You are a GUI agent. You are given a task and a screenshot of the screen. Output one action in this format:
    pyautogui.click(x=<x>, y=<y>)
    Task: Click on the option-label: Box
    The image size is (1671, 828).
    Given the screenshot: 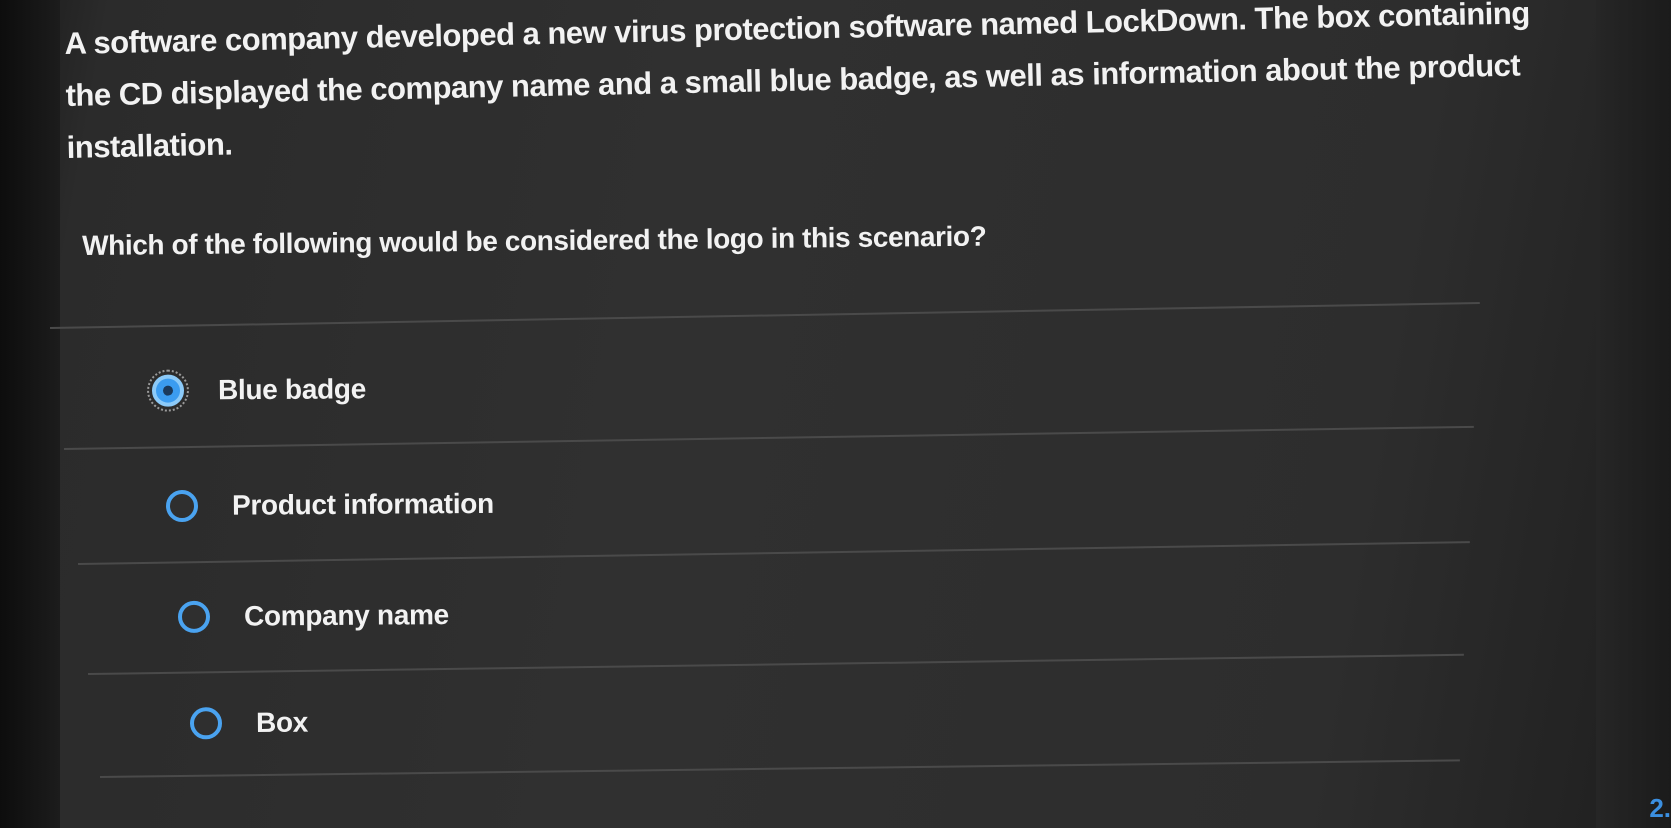 What is the action you would take?
    pyautogui.click(x=282, y=722)
    